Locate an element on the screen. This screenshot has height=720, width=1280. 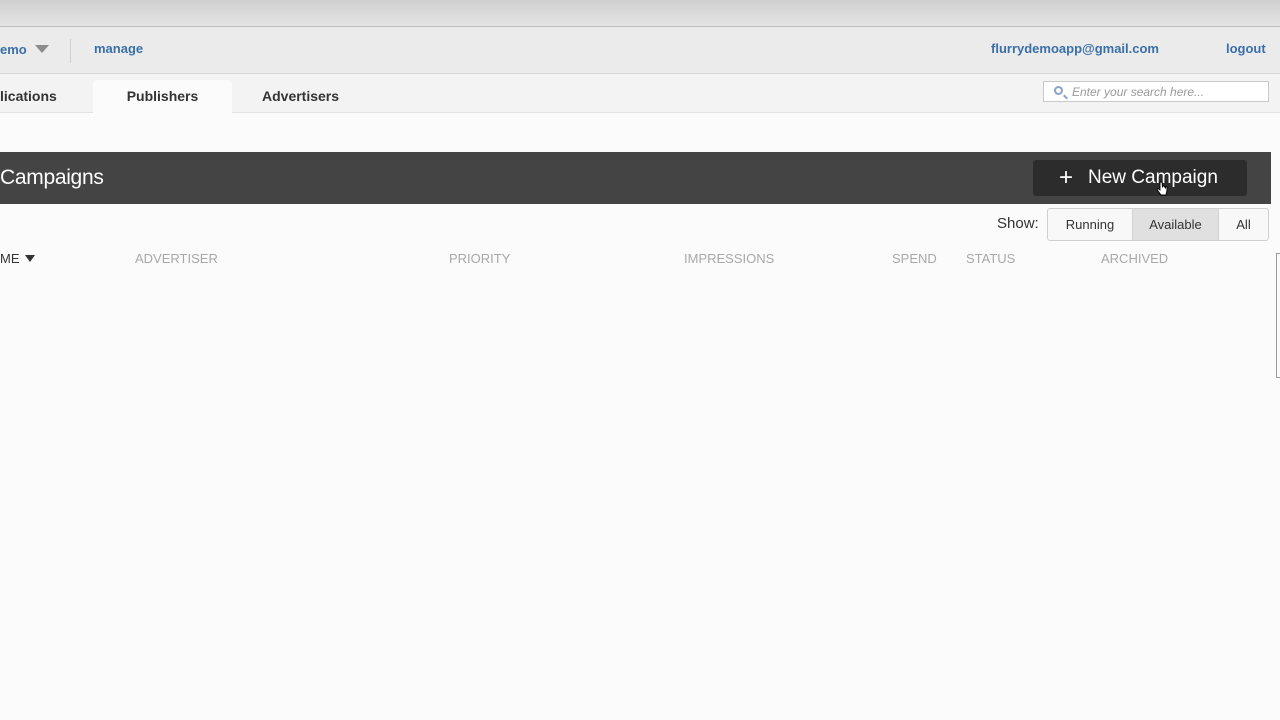
hand-cursor-icon is located at coordinates (1162, 188).